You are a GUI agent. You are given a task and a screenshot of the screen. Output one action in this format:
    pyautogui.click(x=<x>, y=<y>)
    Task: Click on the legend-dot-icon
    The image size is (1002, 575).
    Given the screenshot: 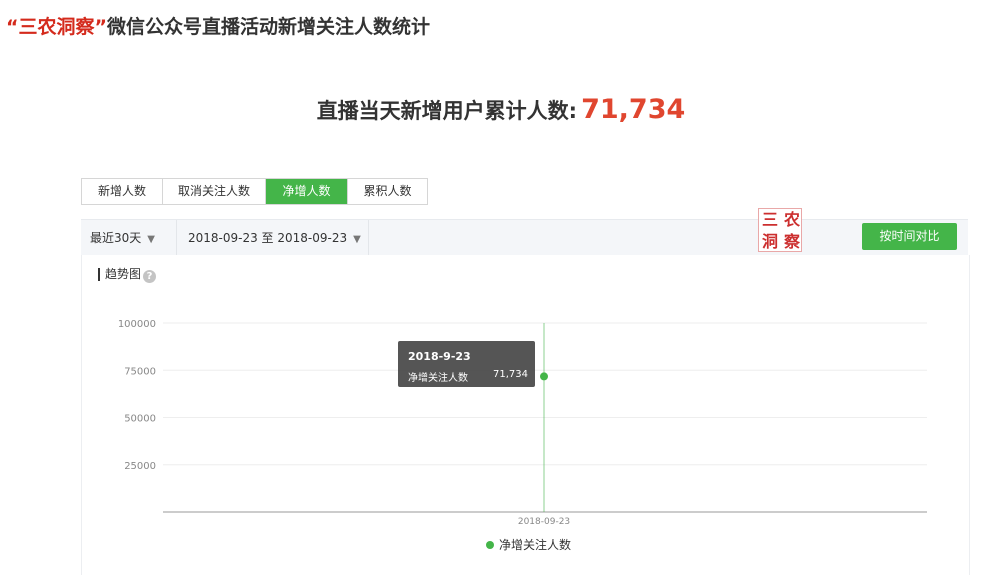 What is the action you would take?
    pyautogui.click(x=490, y=544)
    